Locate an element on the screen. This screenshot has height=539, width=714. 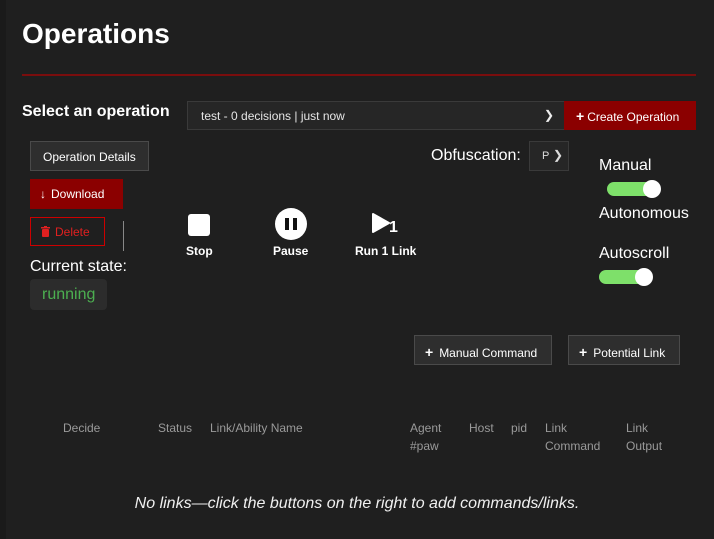
state-badge: running is located at coordinates (68, 294).